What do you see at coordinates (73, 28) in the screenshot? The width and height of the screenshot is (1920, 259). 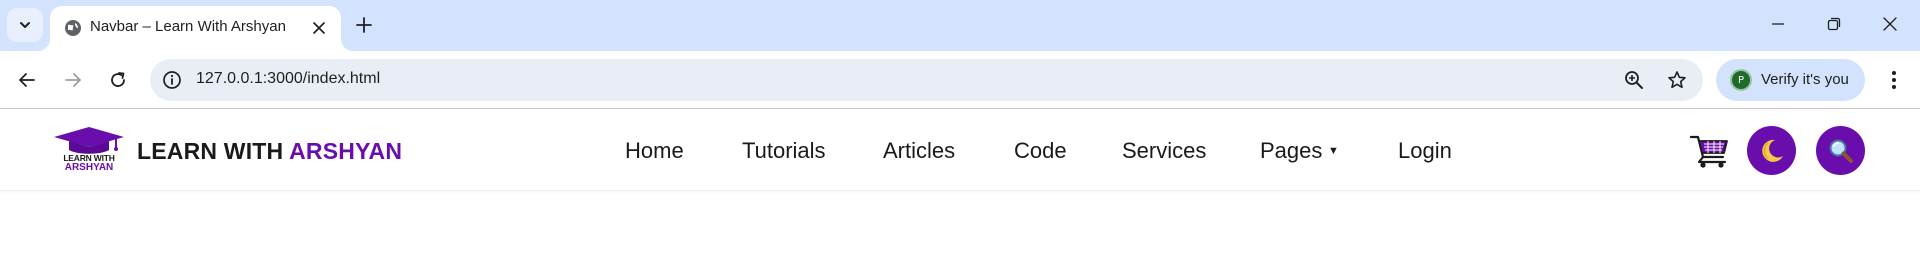 I see `globe-icon` at bounding box center [73, 28].